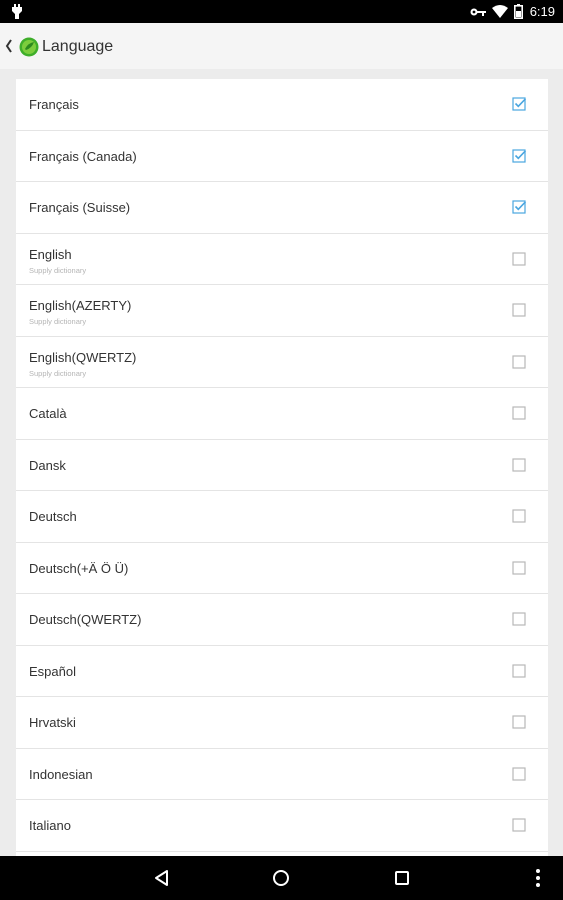  I want to click on home-circle-icon, so click(281, 878).